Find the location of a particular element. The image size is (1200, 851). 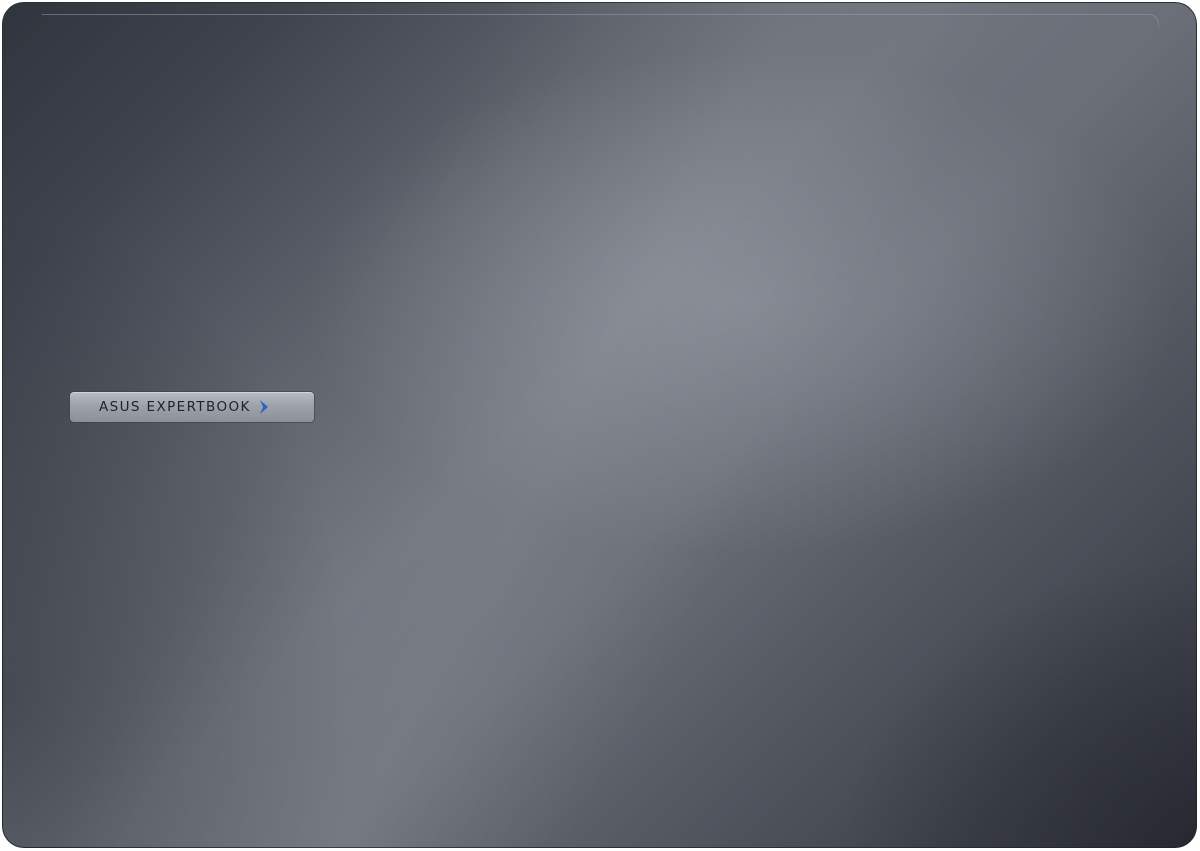

chevron-right-icon is located at coordinates (263, 407).